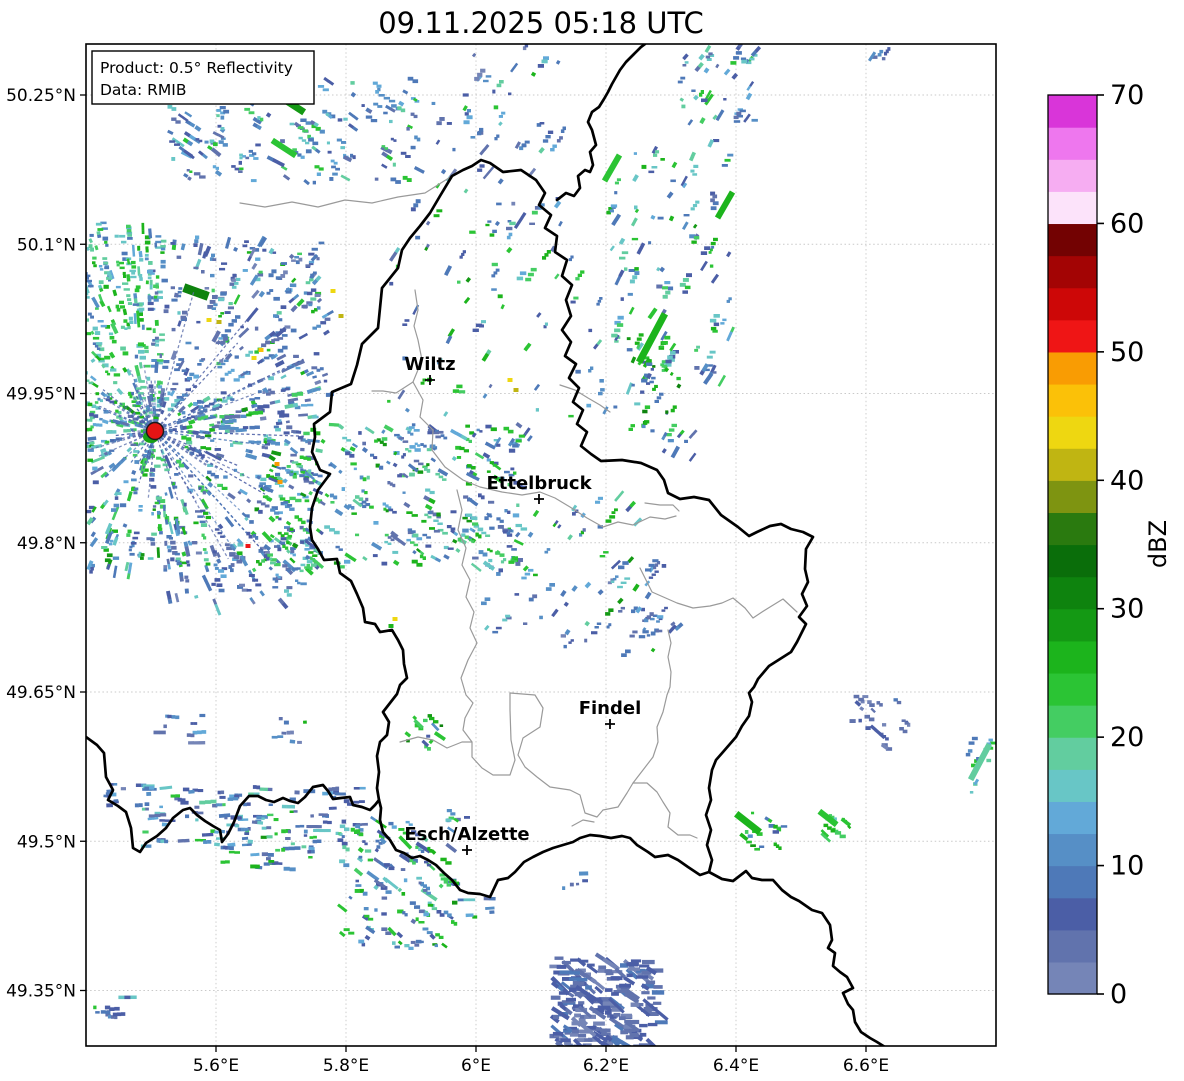  Describe the element at coordinates (516, 390) in the screenshot. I see `echo-speck` at that location.